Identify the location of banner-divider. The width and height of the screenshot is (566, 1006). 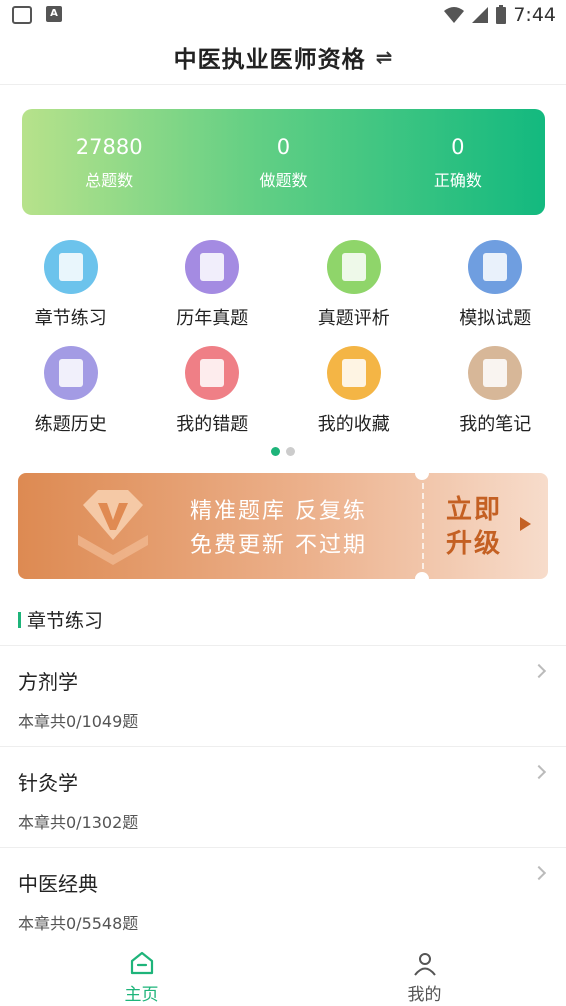
(423, 526).